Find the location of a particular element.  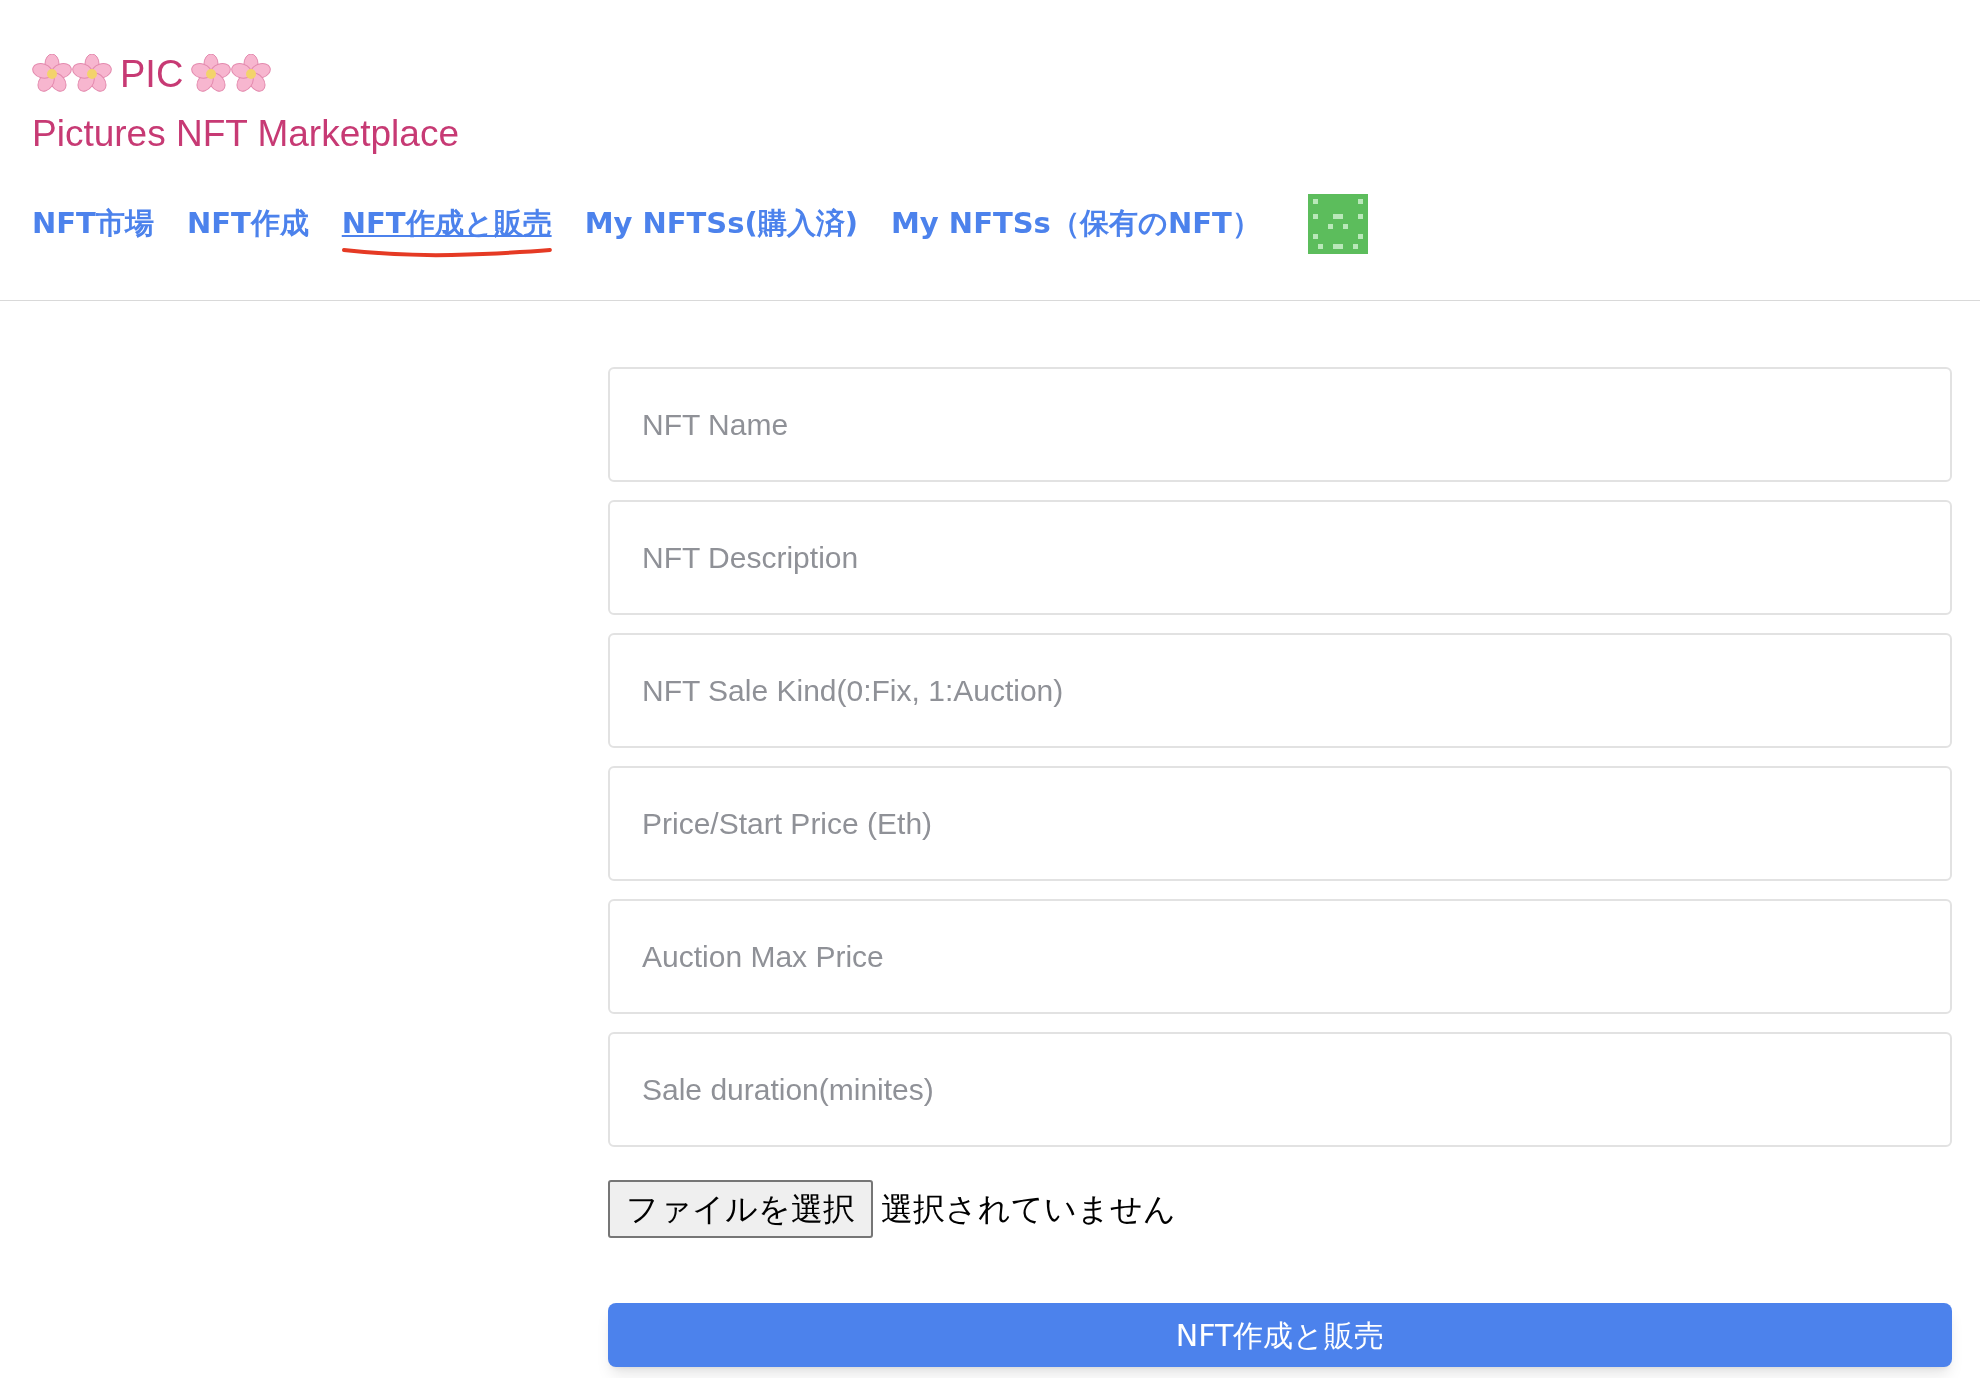

nav-link: NFT作成と販売 is located at coordinates (446, 223).